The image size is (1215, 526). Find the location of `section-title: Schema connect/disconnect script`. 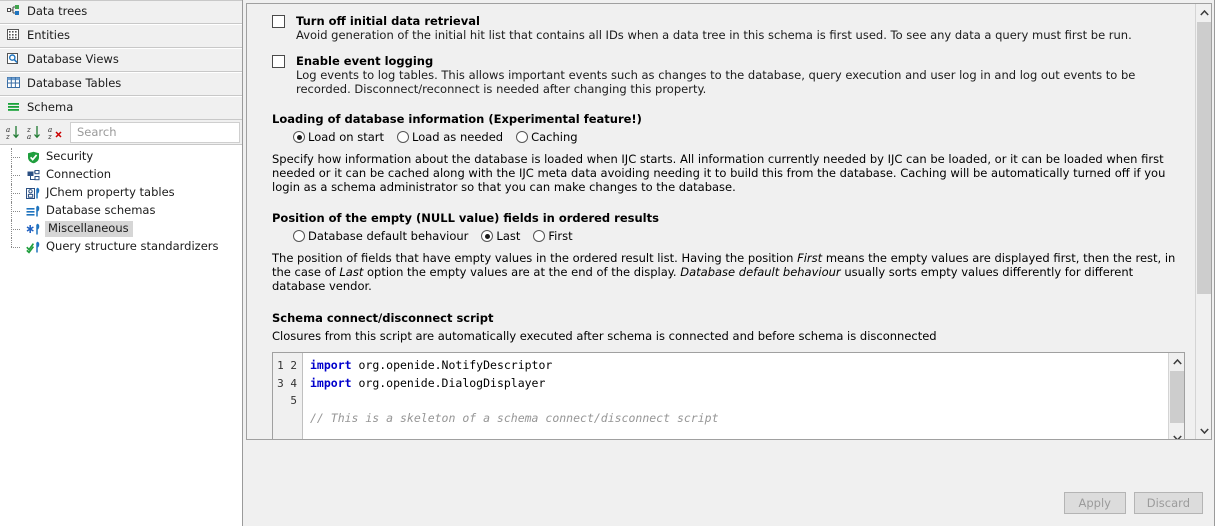

section-title: Schema connect/disconnect script is located at coordinates (383, 318).